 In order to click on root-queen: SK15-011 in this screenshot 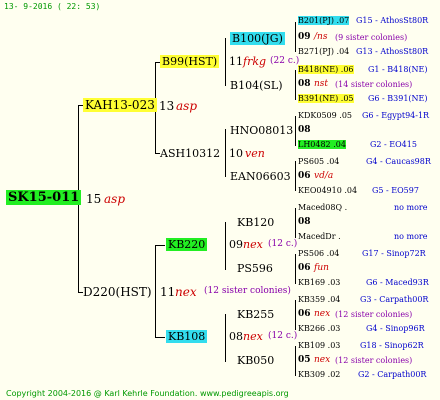, I will do `click(44, 197)`.